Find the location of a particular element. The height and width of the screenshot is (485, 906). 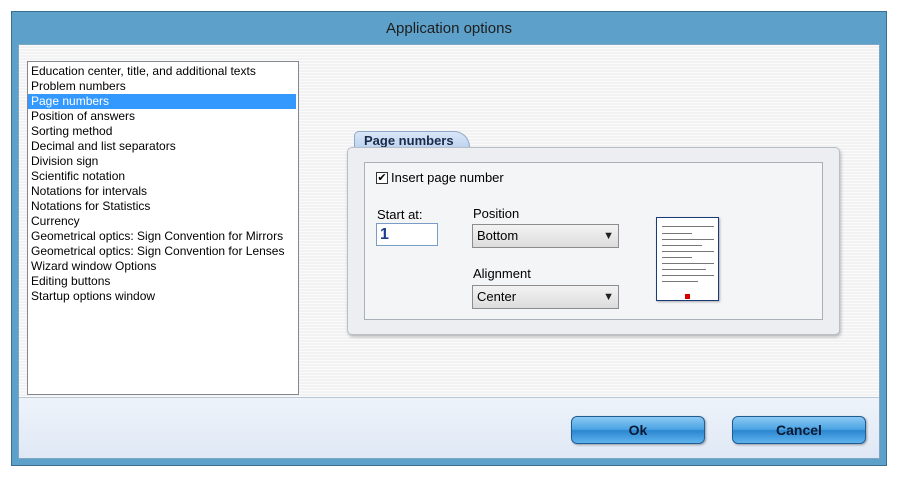

list-item: Decimal and list separators is located at coordinates (163, 146).